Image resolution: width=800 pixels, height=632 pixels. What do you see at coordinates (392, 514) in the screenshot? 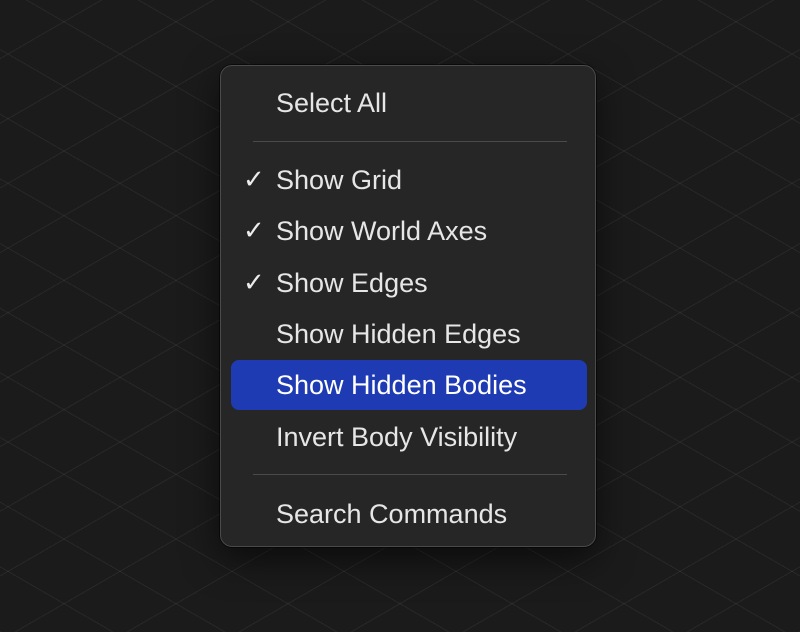
I see `menu-item-label: Search Commands` at bounding box center [392, 514].